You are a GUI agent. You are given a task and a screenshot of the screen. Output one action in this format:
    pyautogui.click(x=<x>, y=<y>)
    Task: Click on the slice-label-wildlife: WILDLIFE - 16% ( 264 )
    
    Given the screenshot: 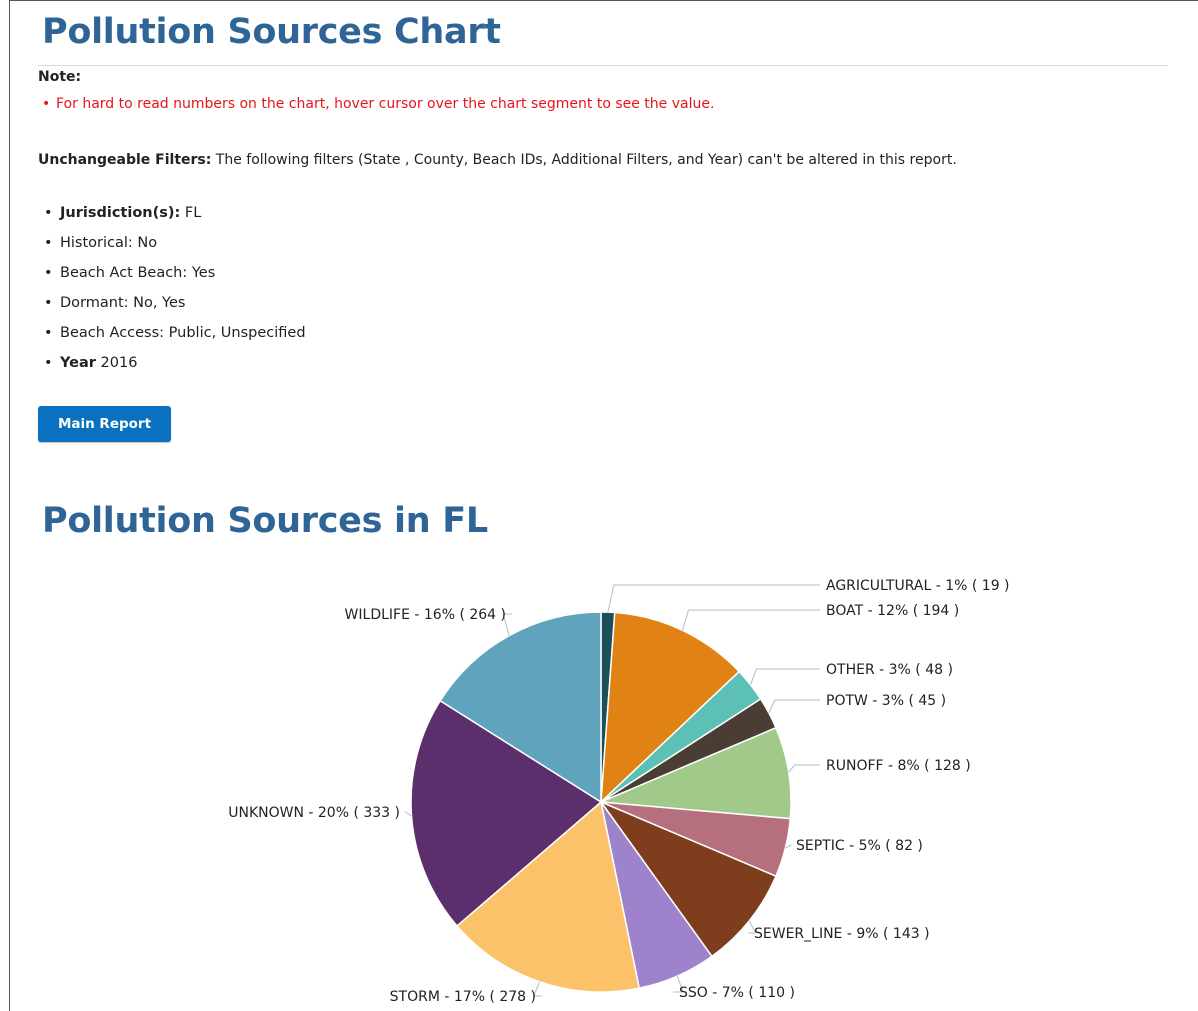 What is the action you would take?
    pyautogui.click(x=425, y=615)
    